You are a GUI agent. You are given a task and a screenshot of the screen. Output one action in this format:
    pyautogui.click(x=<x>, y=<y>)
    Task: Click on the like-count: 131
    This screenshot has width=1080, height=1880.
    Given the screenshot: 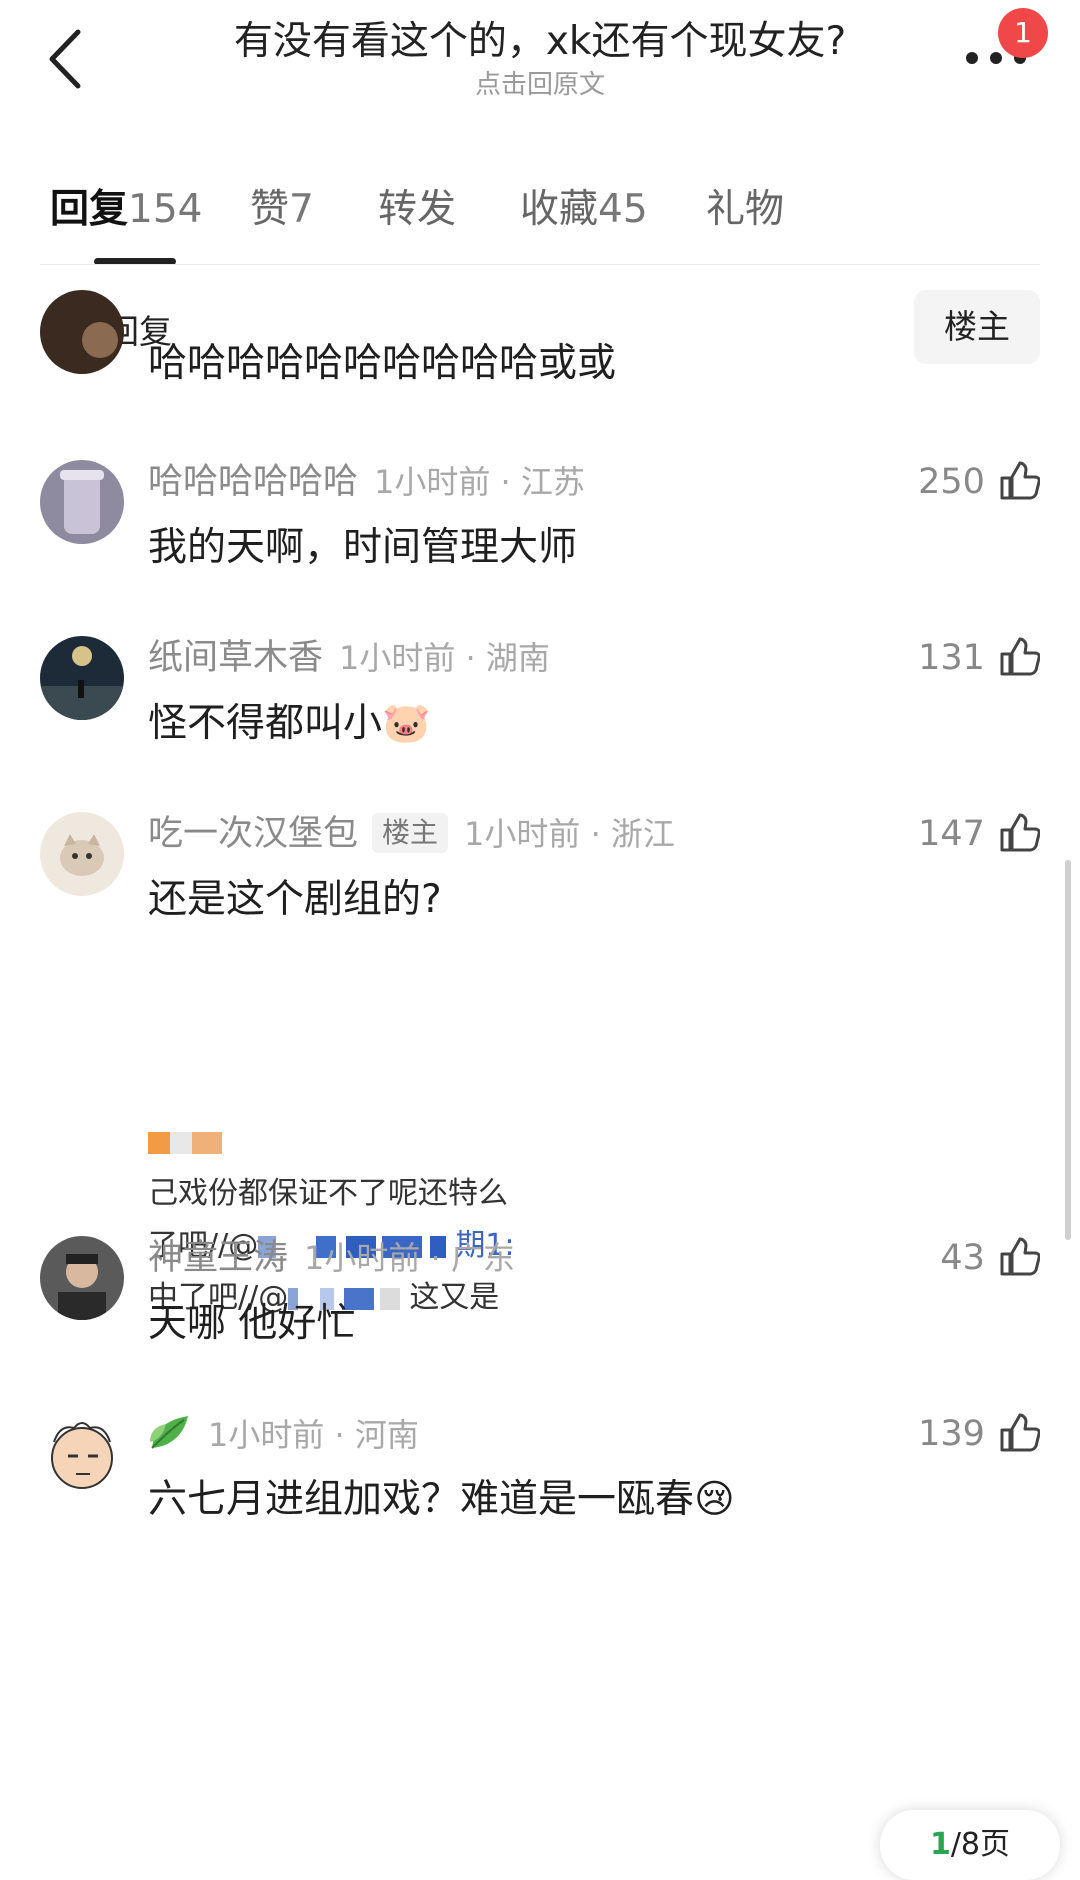 What is the action you would take?
    pyautogui.click(x=951, y=658)
    